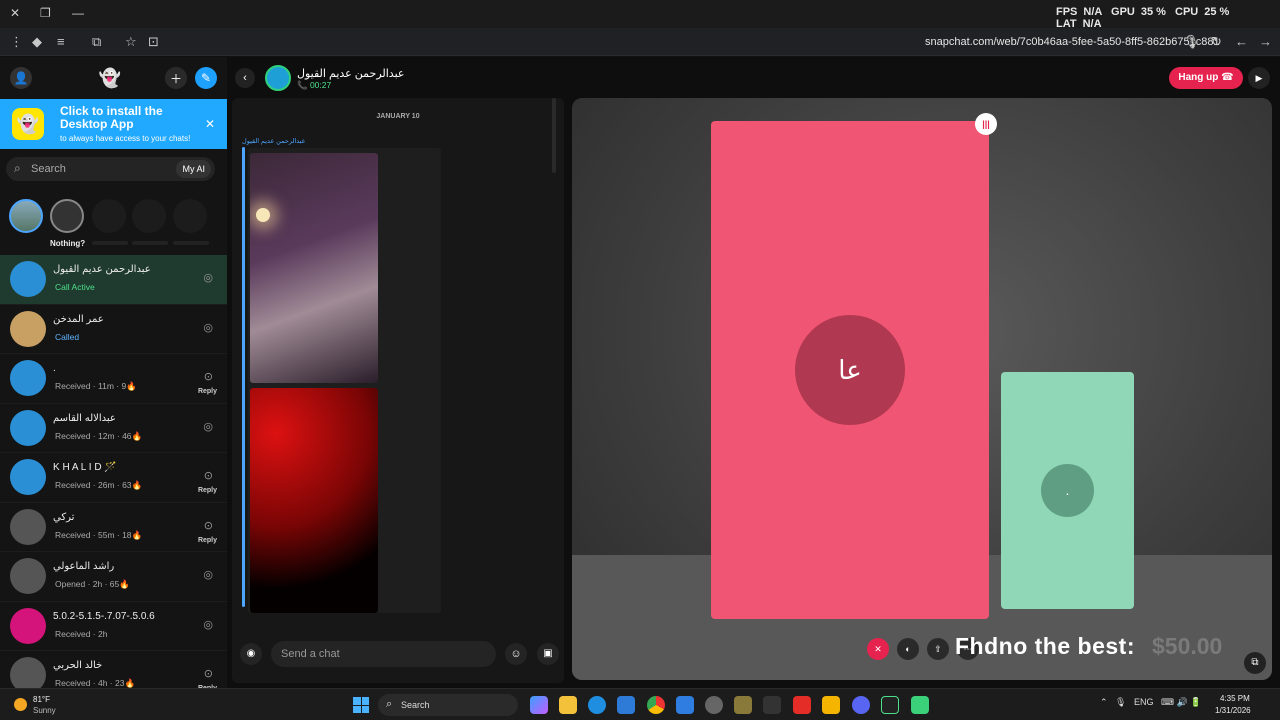 The image size is (1280, 720). What do you see at coordinates (1144, 702) in the screenshot?
I see `language-indicator: ENG` at bounding box center [1144, 702].